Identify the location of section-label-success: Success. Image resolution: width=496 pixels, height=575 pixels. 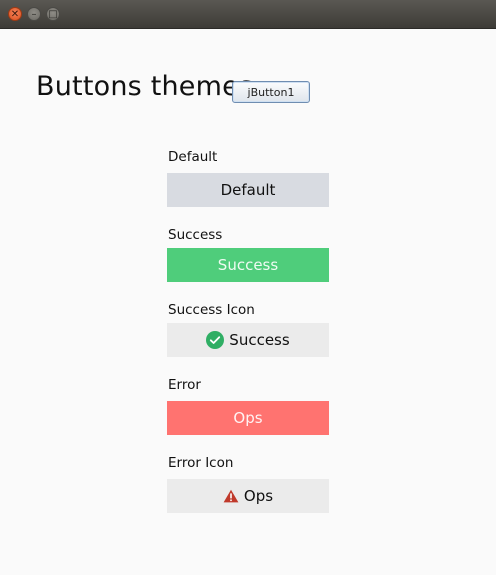
(195, 235).